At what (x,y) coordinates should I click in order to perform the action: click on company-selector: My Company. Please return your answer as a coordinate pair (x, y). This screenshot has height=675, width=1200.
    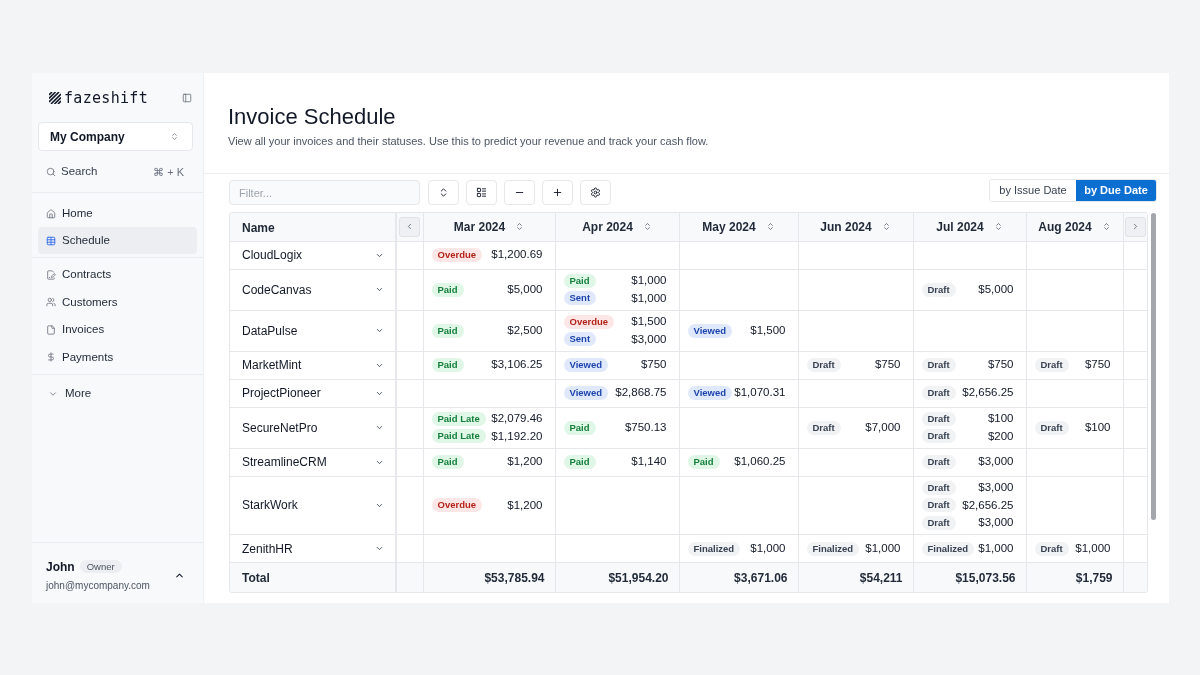
    Looking at the image, I should click on (115, 136).